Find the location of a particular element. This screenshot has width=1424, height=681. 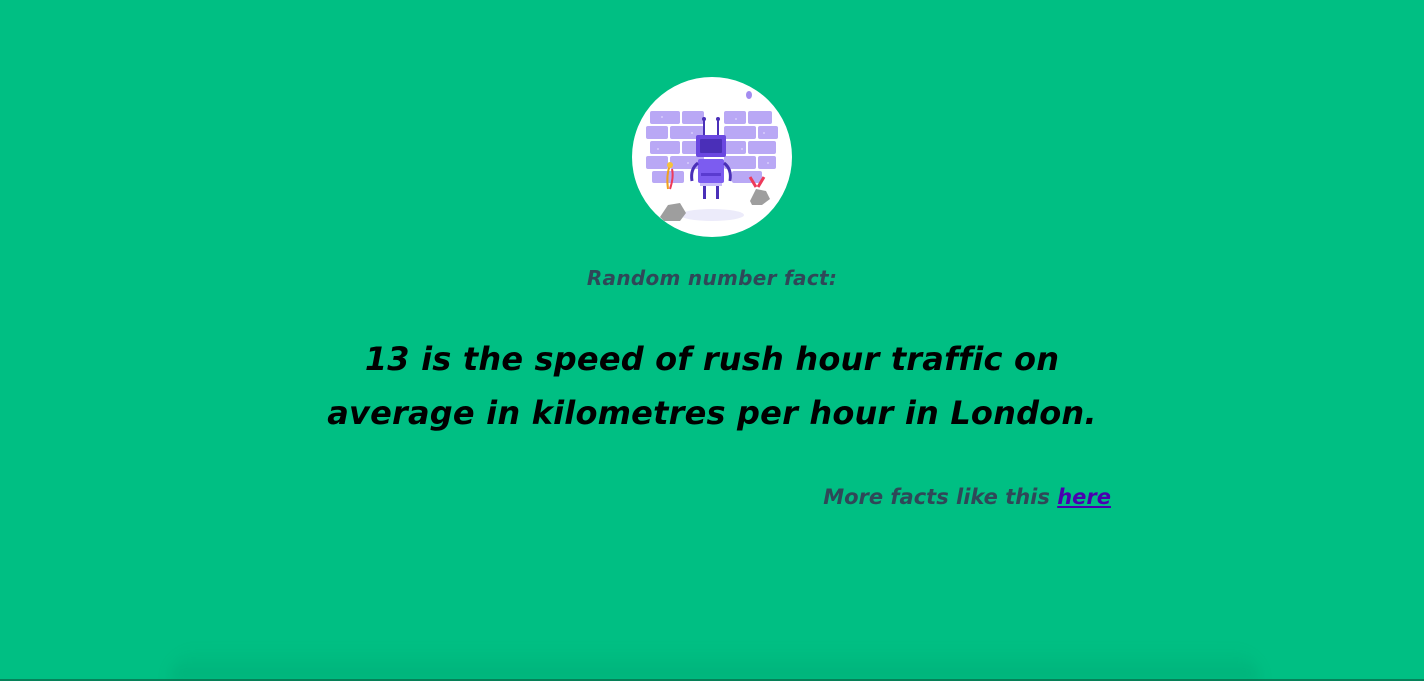

more-facts-link: here is located at coordinates (1084, 497).